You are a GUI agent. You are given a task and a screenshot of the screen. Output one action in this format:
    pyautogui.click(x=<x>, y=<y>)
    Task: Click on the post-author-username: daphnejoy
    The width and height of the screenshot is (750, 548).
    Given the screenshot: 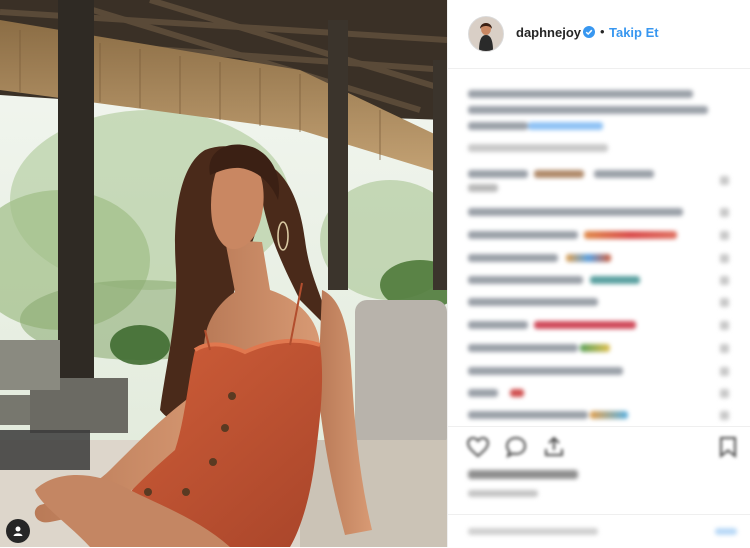 What is the action you would take?
    pyautogui.click(x=548, y=32)
    